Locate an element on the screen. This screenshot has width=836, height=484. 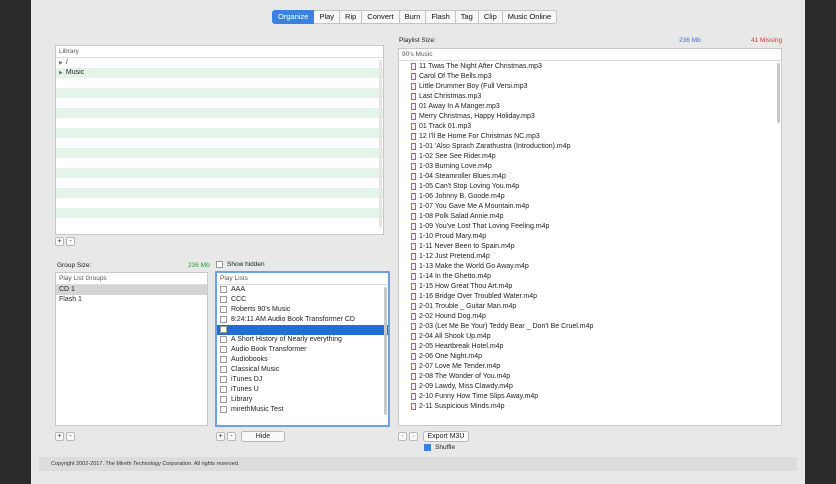
playlist-groups-list: CD 1 Flash 1 is located at coordinates (131, 295).